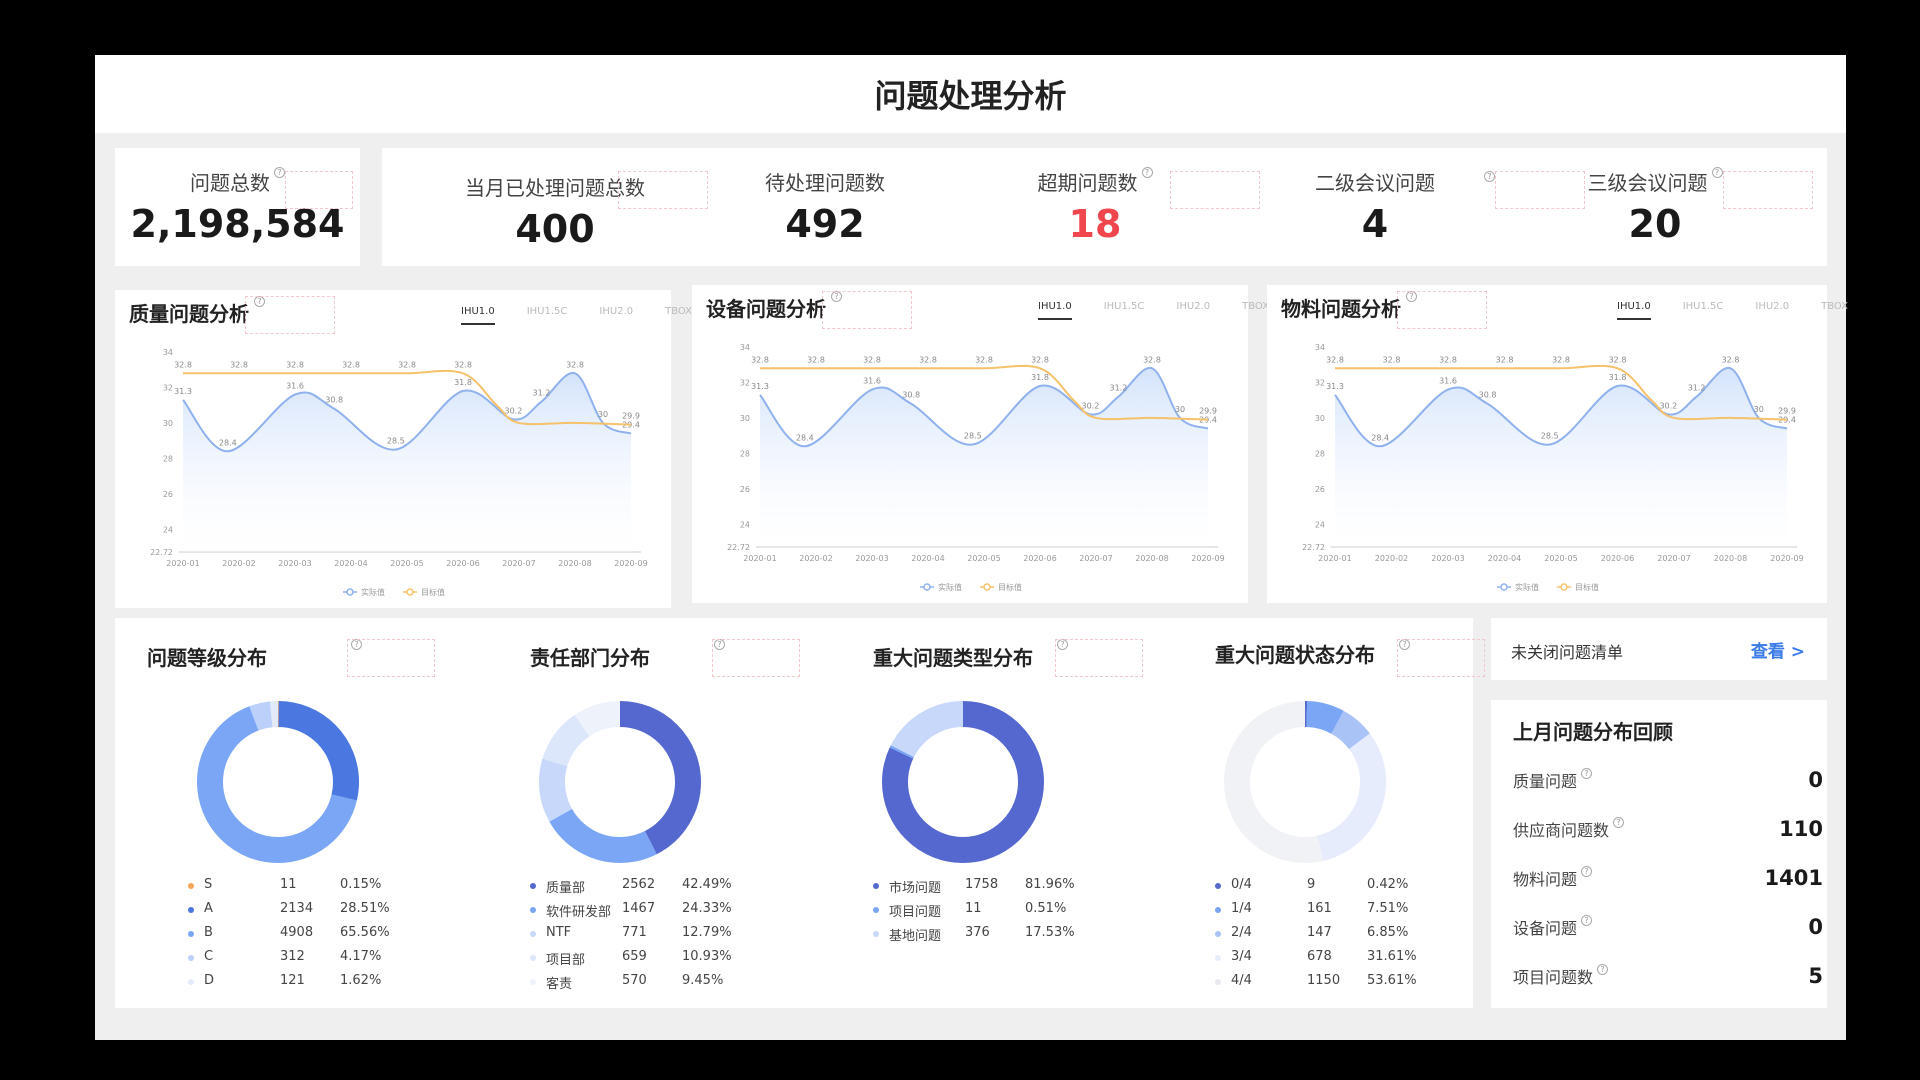  Describe the element at coordinates (1560, 558) in the screenshot. I see `x-tick-label: 2020-05` at that location.